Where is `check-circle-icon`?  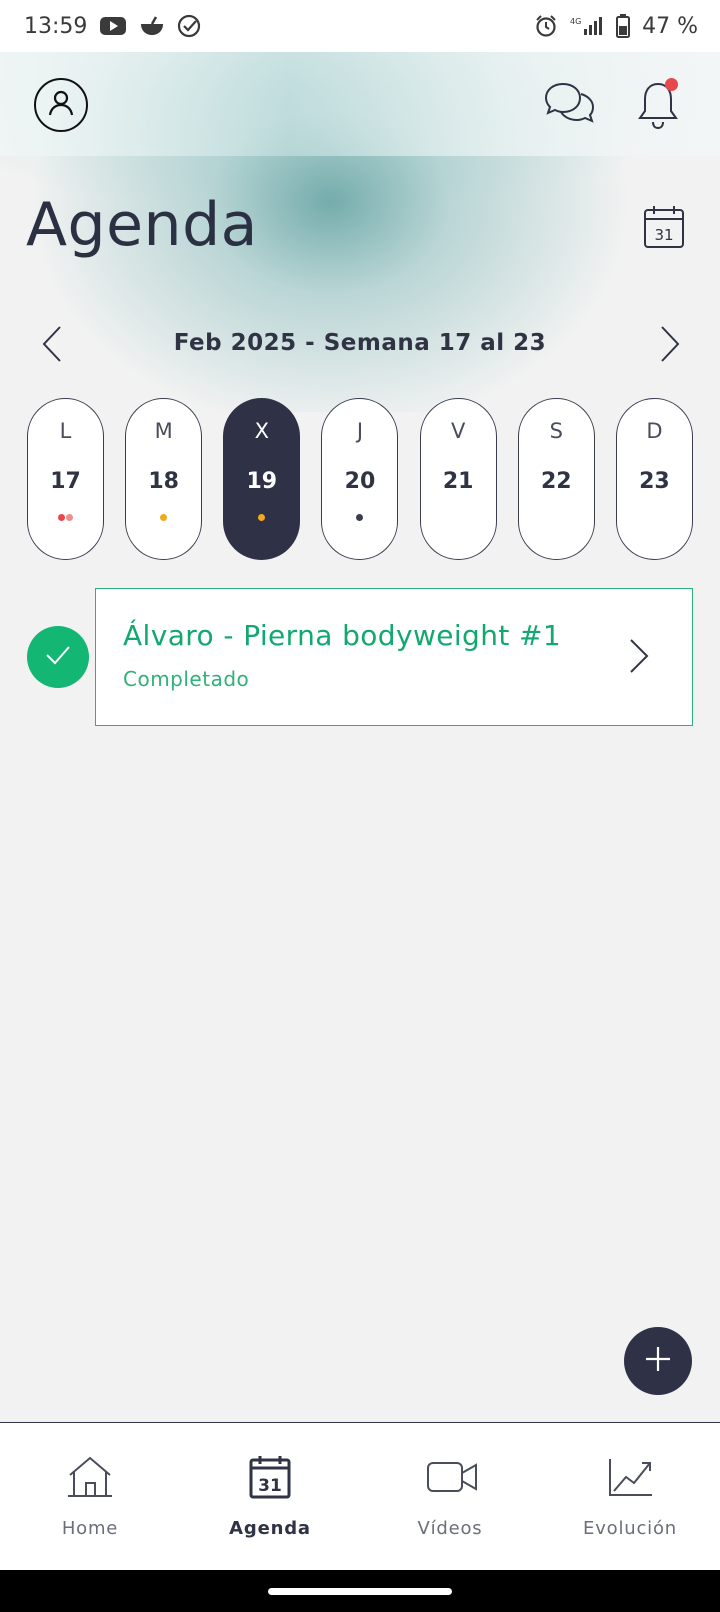 check-circle-icon is located at coordinates (189, 26).